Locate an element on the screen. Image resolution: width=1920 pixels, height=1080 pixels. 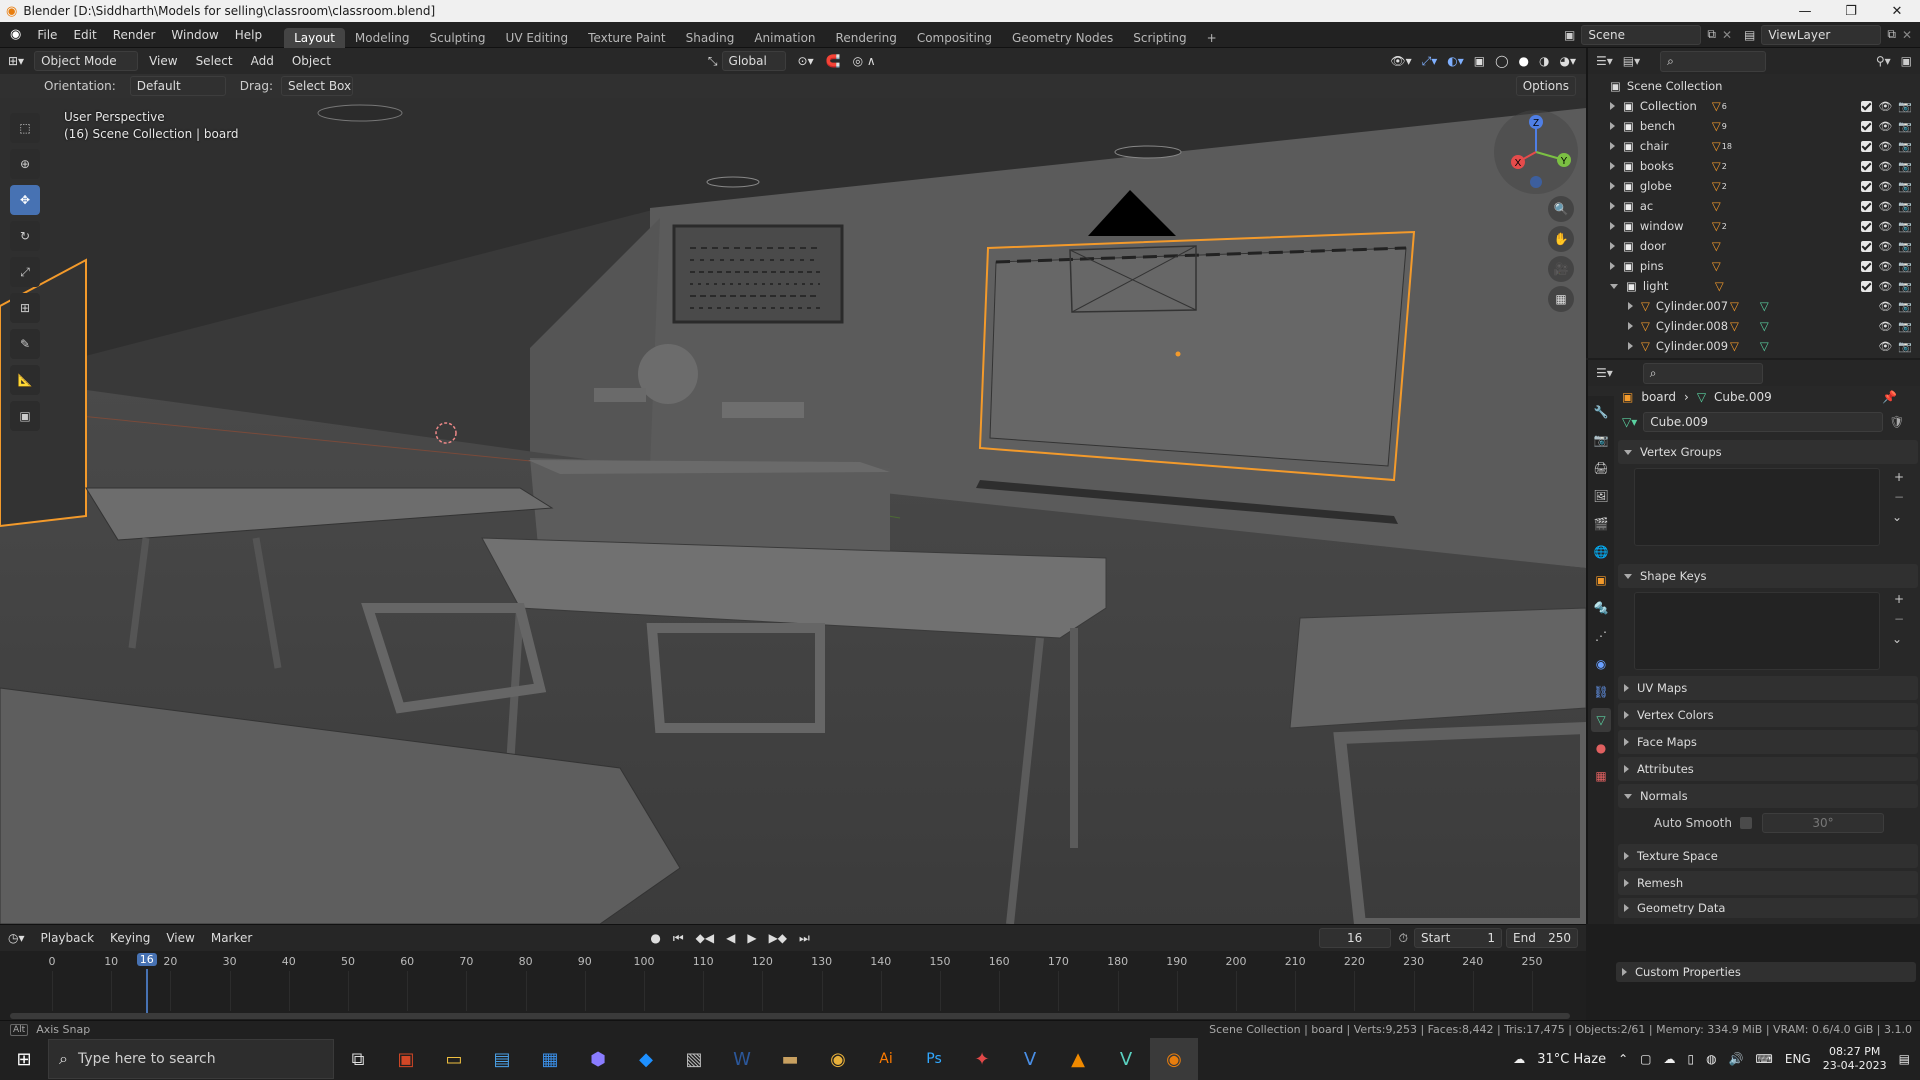
material-shading-icon: ◑ is located at coordinates (1544, 61).